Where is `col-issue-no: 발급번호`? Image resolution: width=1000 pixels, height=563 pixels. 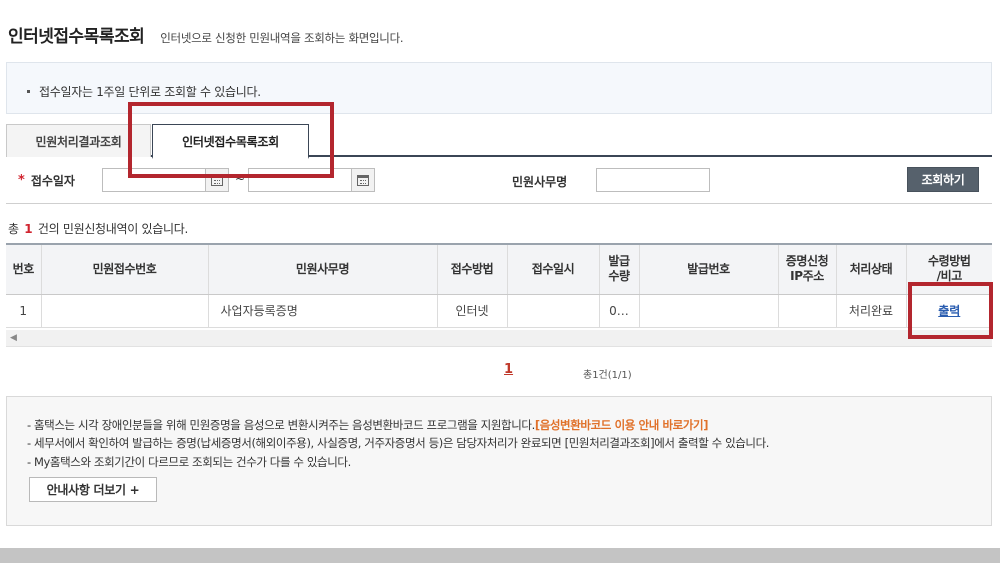
col-issue-no: 발급번호 is located at coordinates (708, 269).